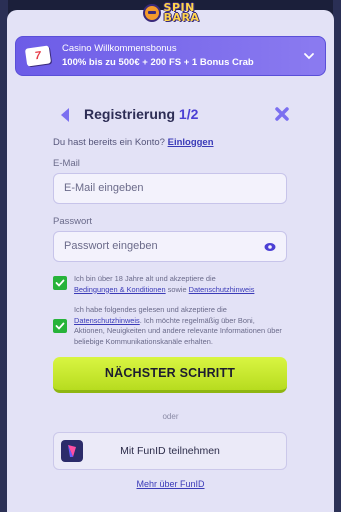 The width and height of the screenshot is (341, 512). What do you see at coordinates (282, 114) in the screenshot?
I see `close-icon` at bounding box center [282, 114].